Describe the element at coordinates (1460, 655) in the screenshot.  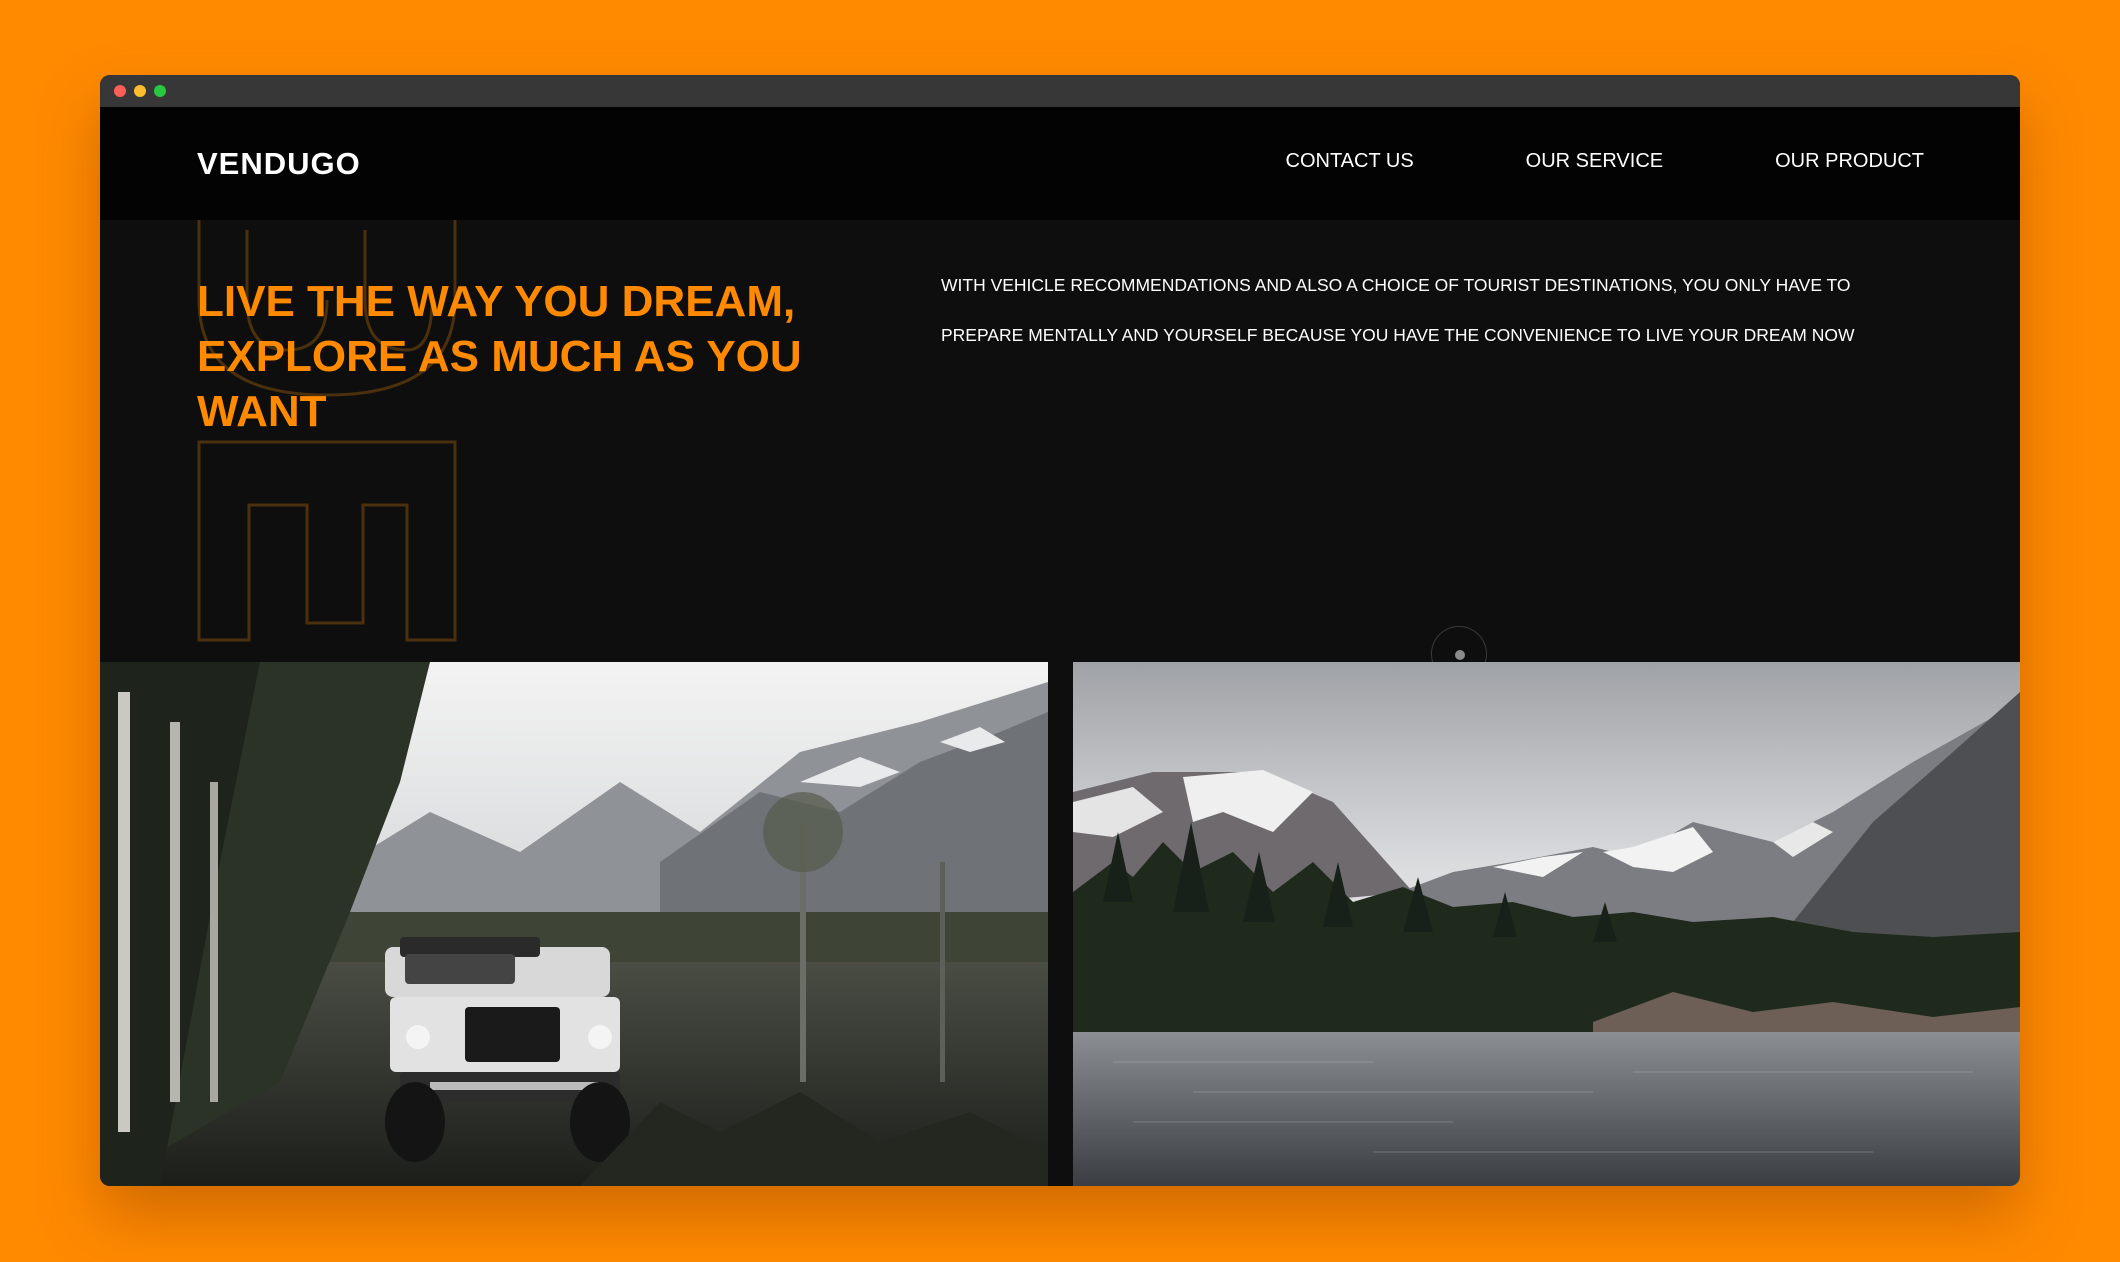
I see `scroll-indicator-dot` at that location.